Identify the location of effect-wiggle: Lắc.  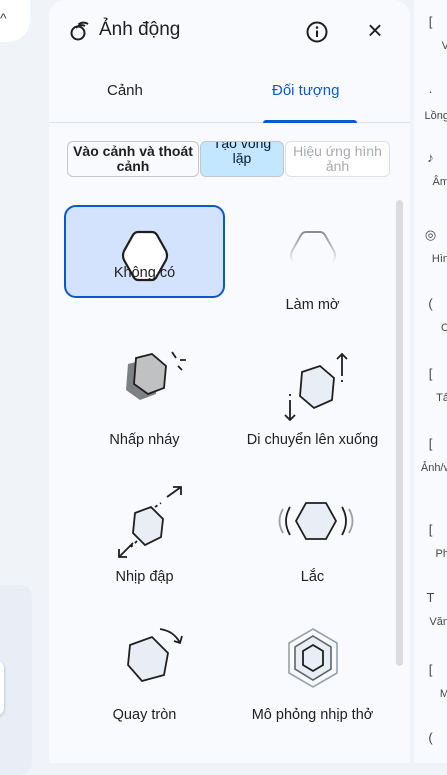
(312, 523).